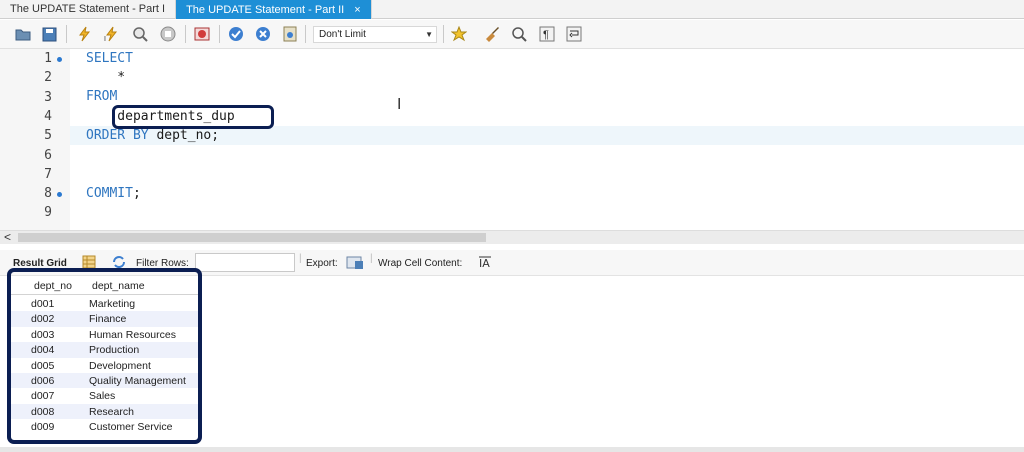 This screenshot has width=1024, height=452. I want to click on commit-icon, so click(236, 34).